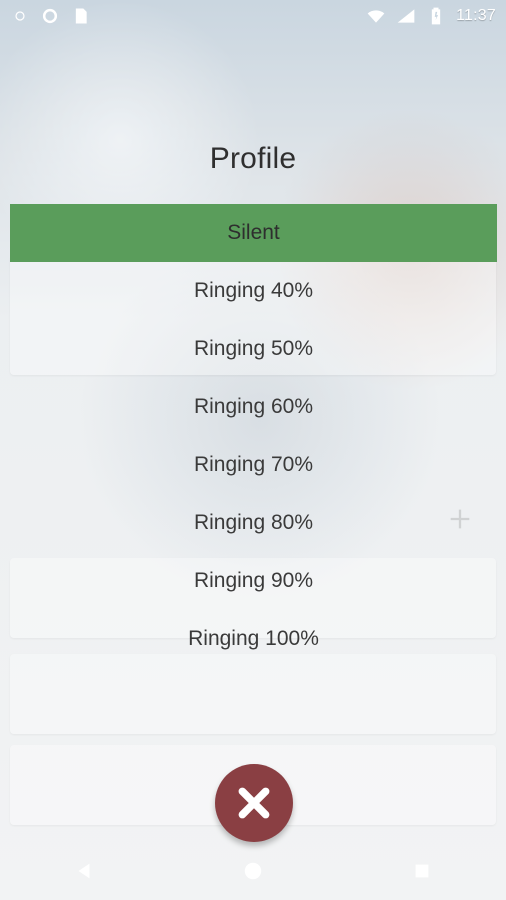 The width and height of the screenshot is (506, 900). I want to click on profile-option-label: Ringing 100%, so click(253, 638).